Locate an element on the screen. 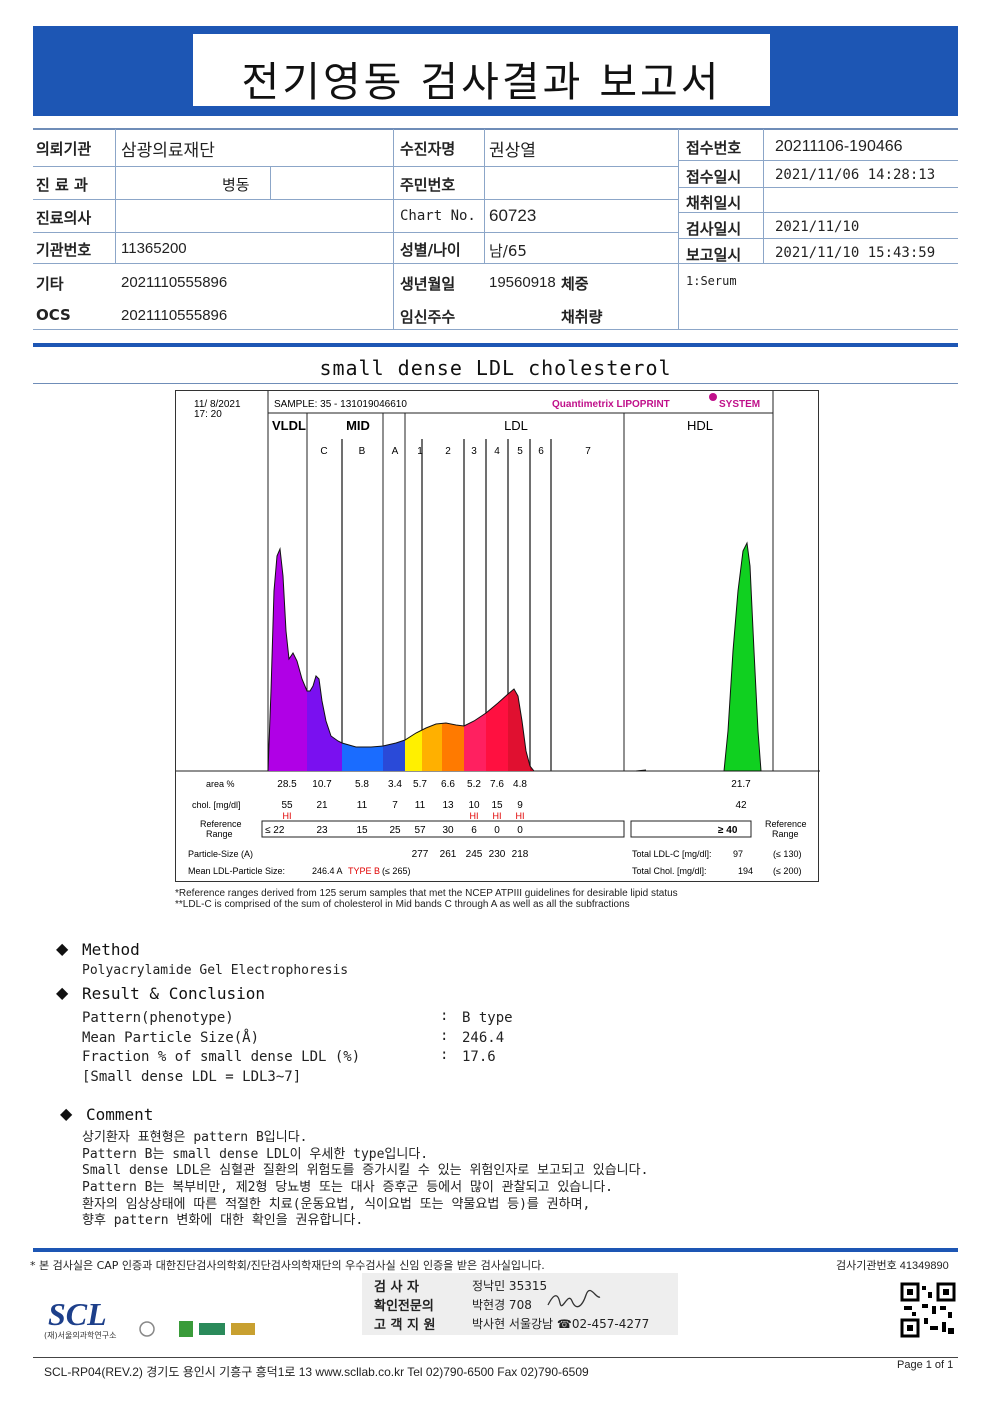  chart-sample: SAMPLE: 35 - 131019046610 is located at coordinates (340, 404).